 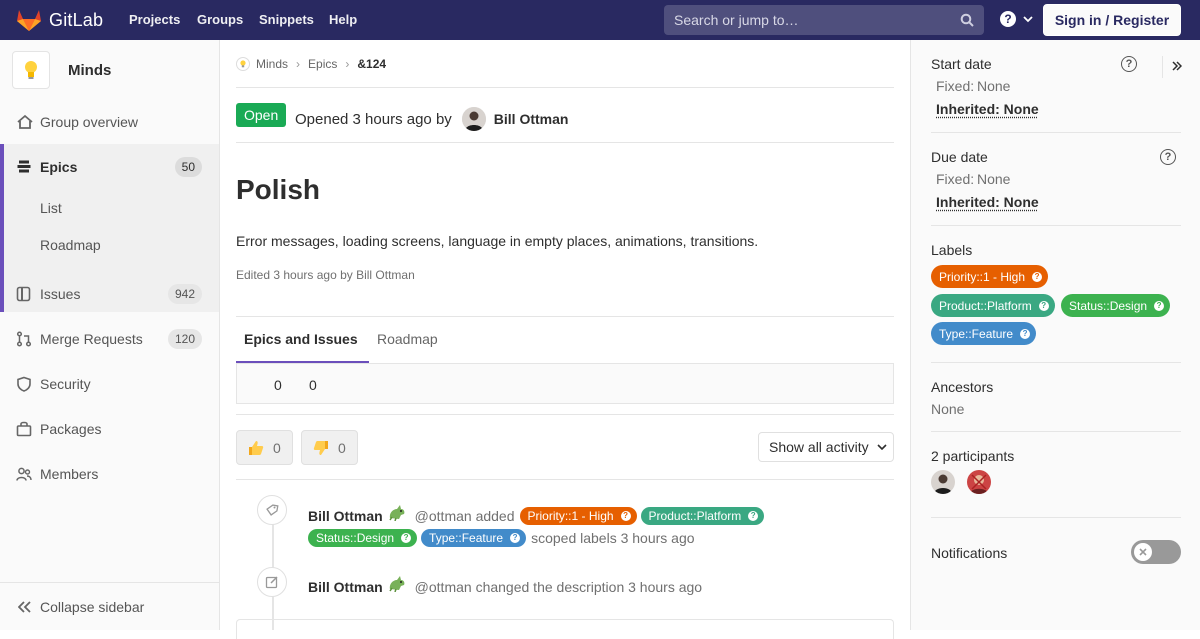 I want to click on toggle-knob, so click(x=1143, y=552).